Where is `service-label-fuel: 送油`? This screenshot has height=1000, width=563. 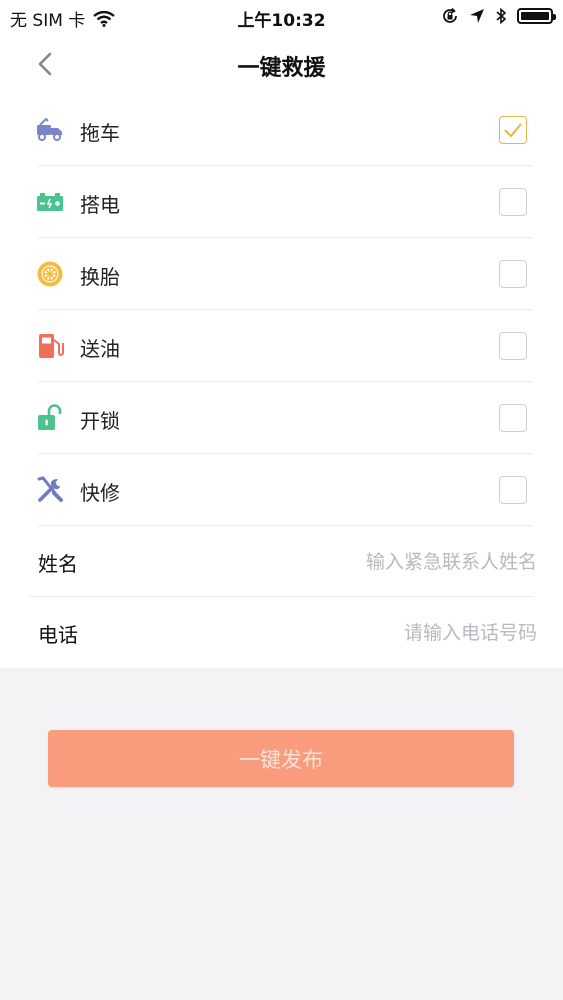 service-label-fuel: 送油 is located at coordinates (100, 349).